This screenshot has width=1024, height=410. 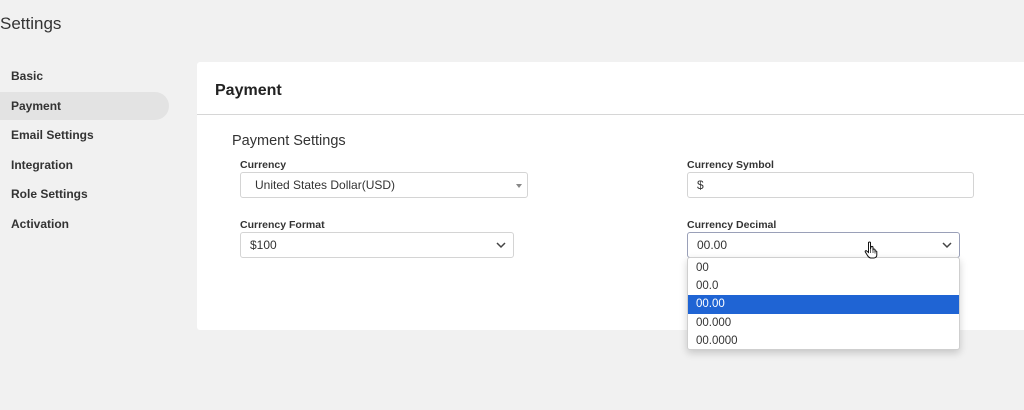 I want to click on currency-decimal-select: 00.00, so click(x=823, y=245).